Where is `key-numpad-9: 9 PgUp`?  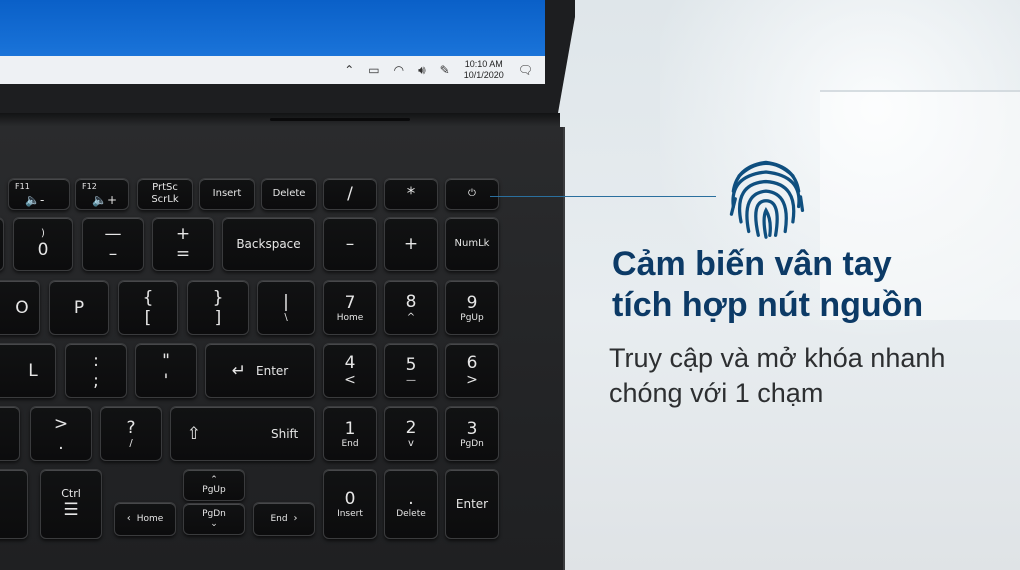 key-numpad-9: 9 PgUp is located at coordinates (472, 307).